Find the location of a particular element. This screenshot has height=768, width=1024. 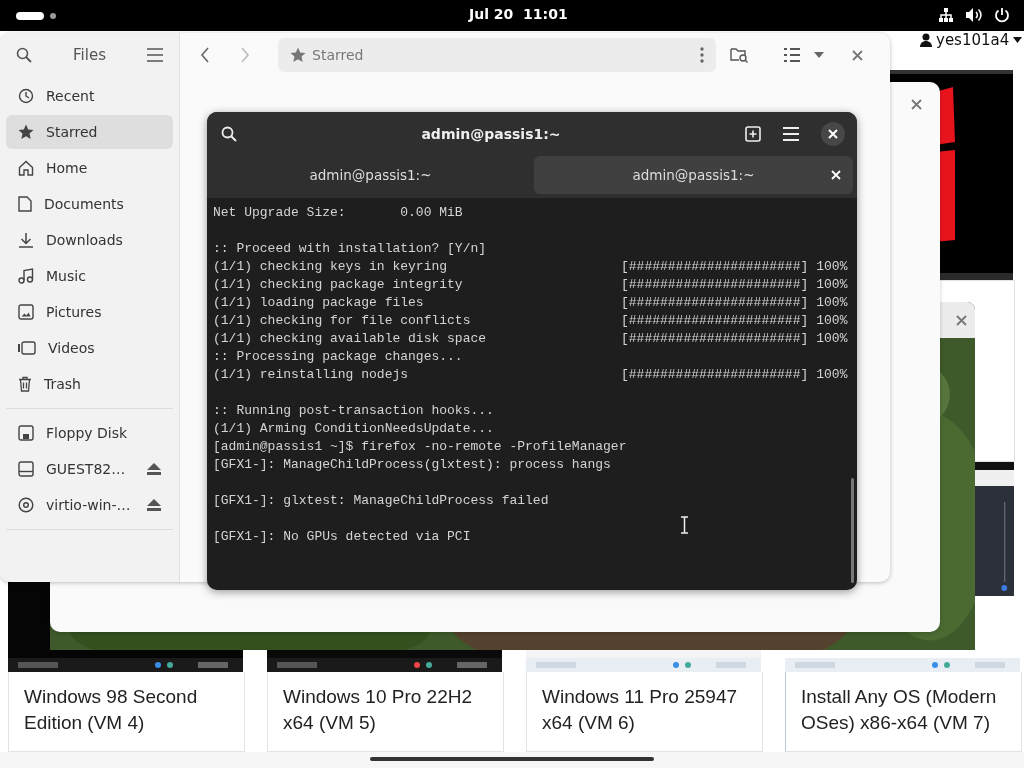

download-icon is located at coordinates (26, 240).